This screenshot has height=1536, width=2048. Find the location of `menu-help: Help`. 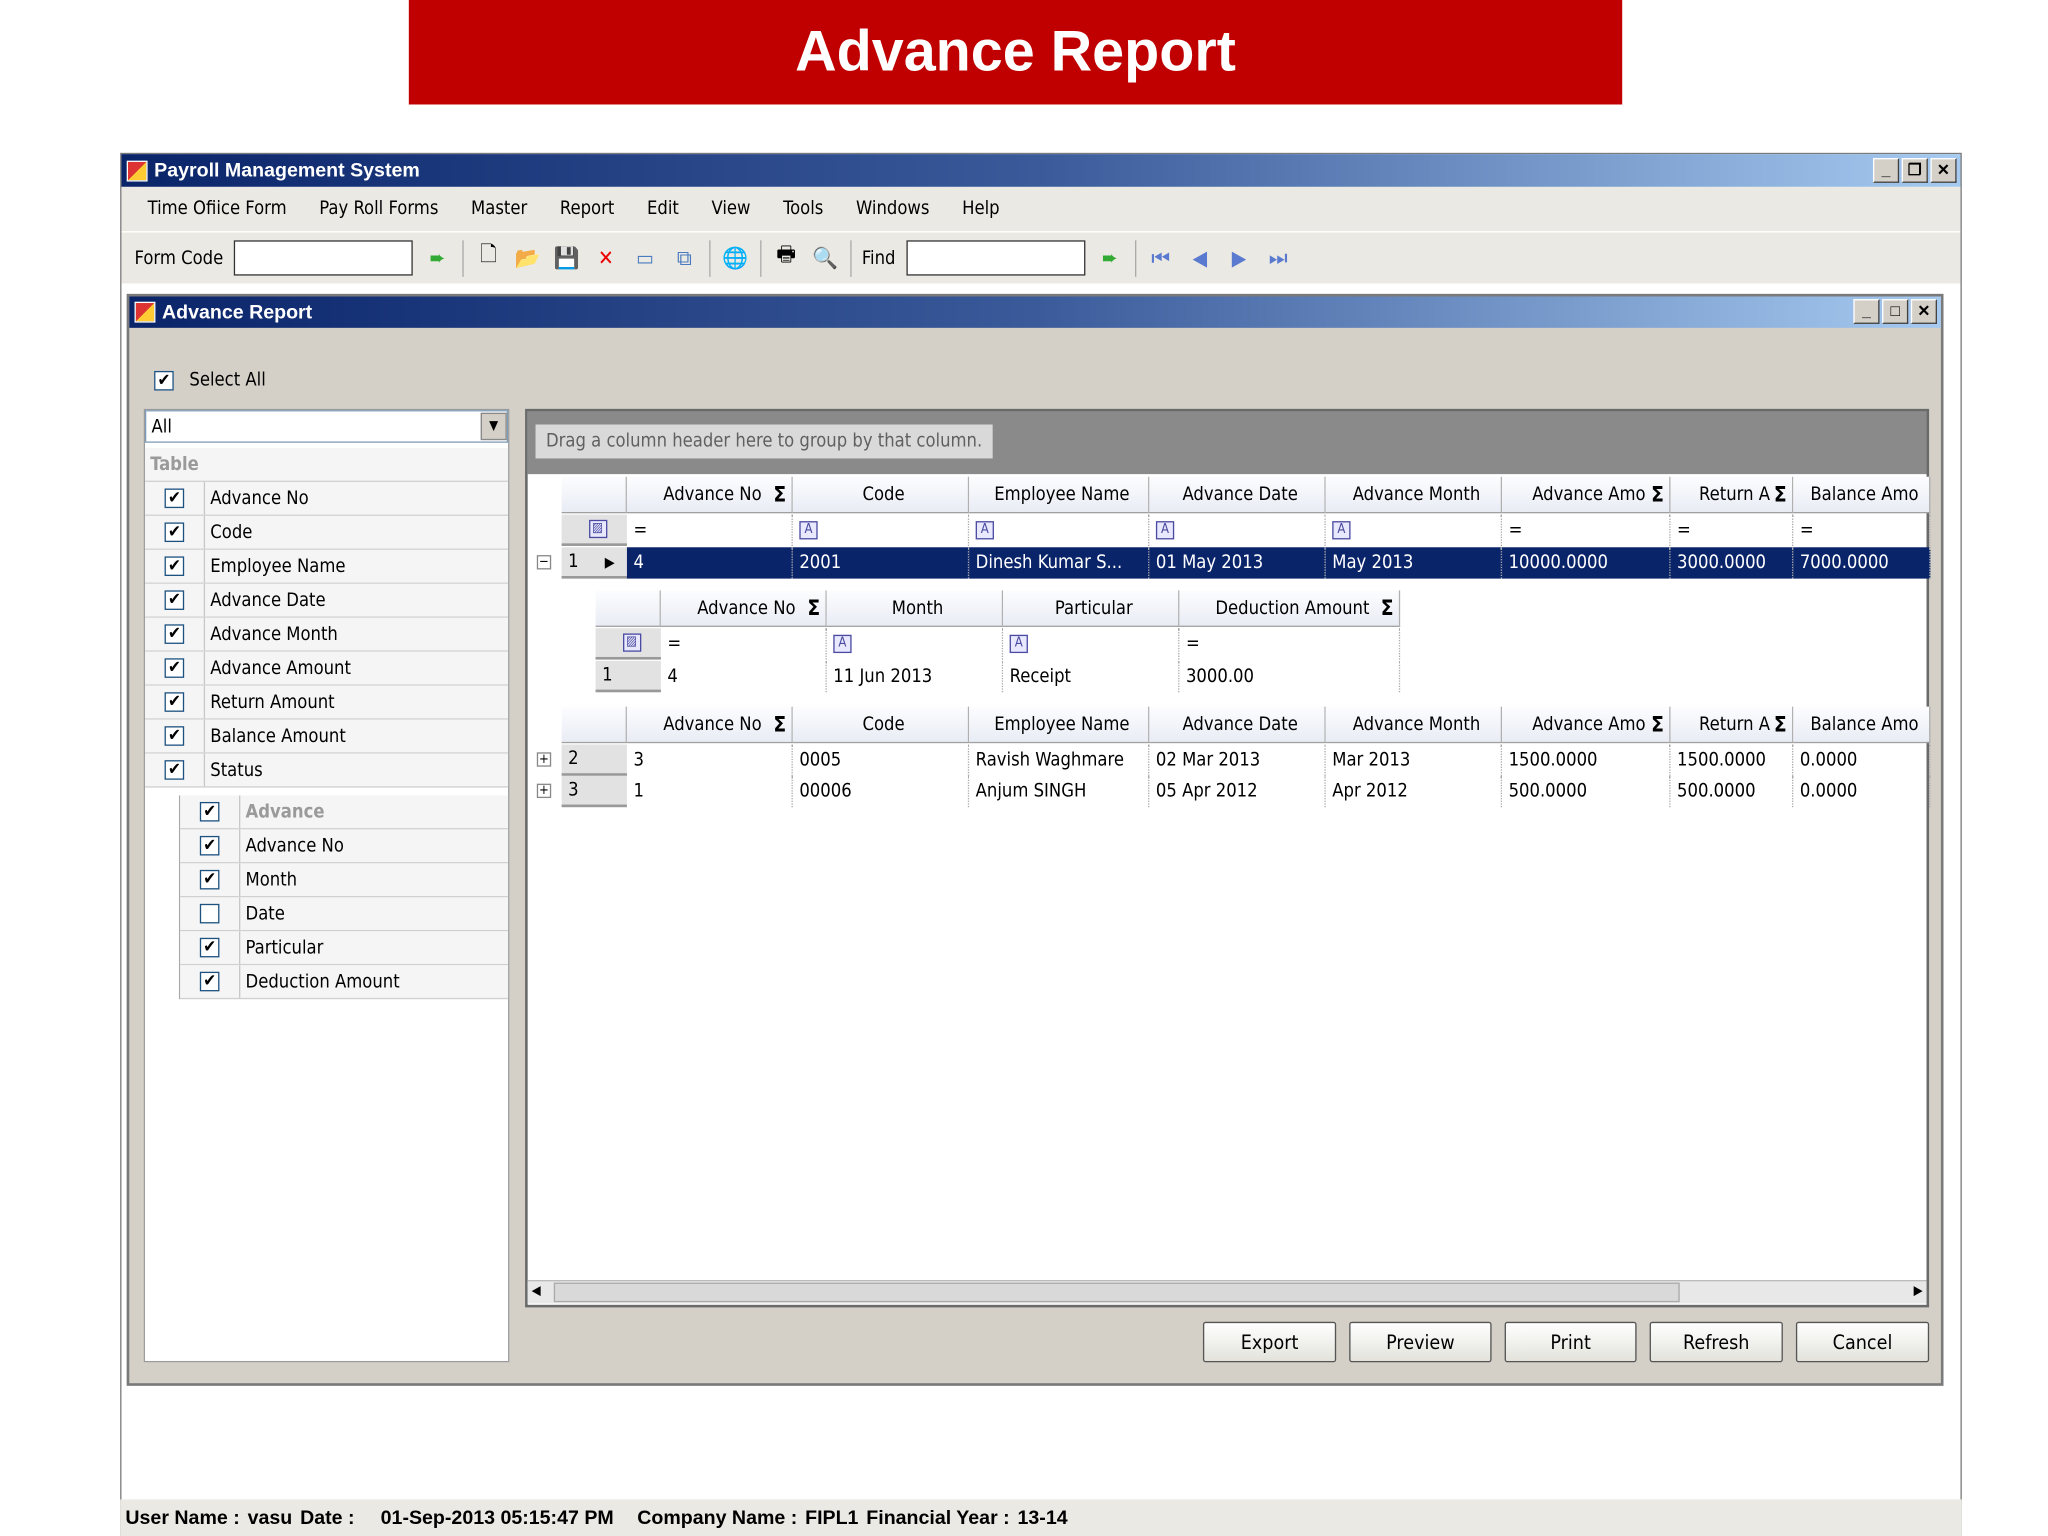

menu-help: Help is located at coordinates (981, 209).